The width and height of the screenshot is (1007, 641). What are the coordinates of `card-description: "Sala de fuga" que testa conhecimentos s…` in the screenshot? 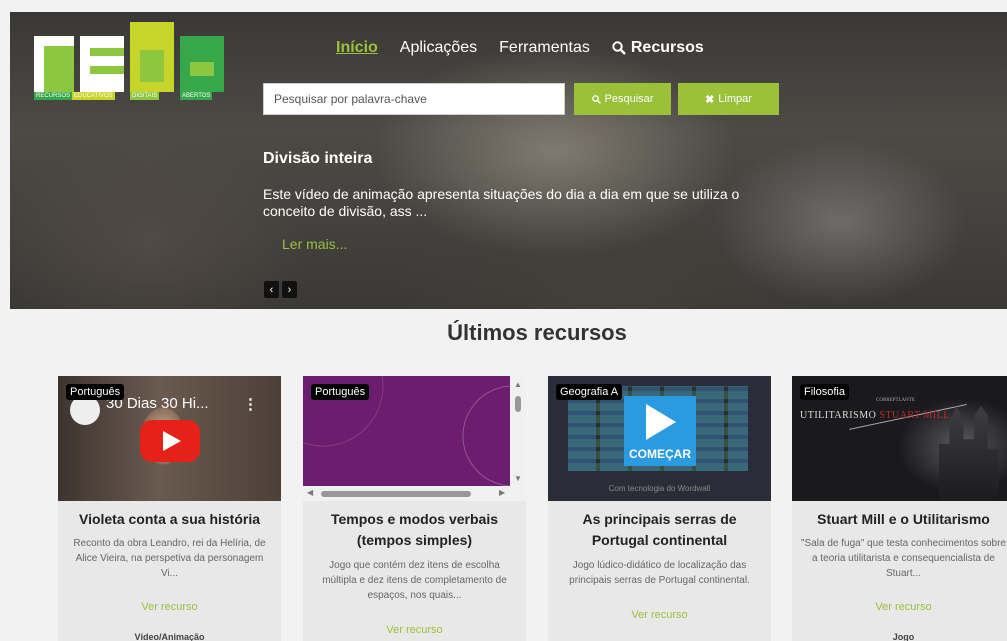 It's located at (903, 558).